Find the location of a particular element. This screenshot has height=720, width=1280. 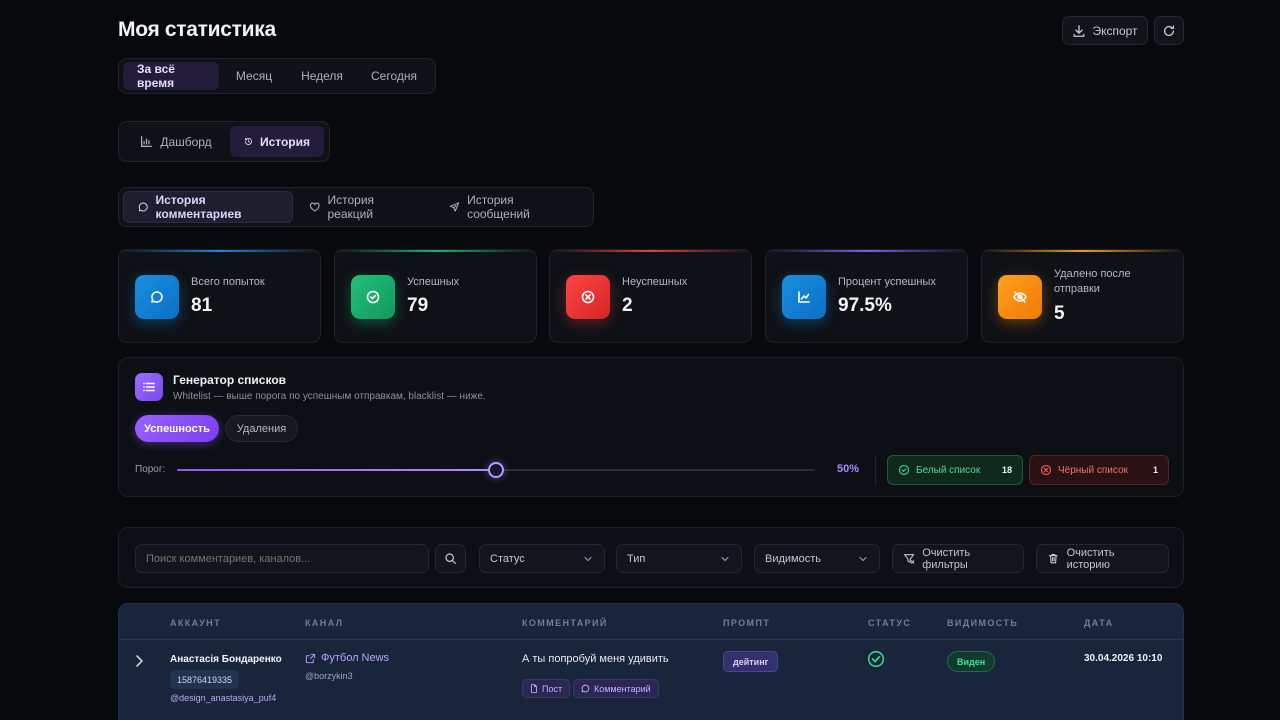

row-date: 30.04.2026 10:10 is located at coordinates (1123, 658).